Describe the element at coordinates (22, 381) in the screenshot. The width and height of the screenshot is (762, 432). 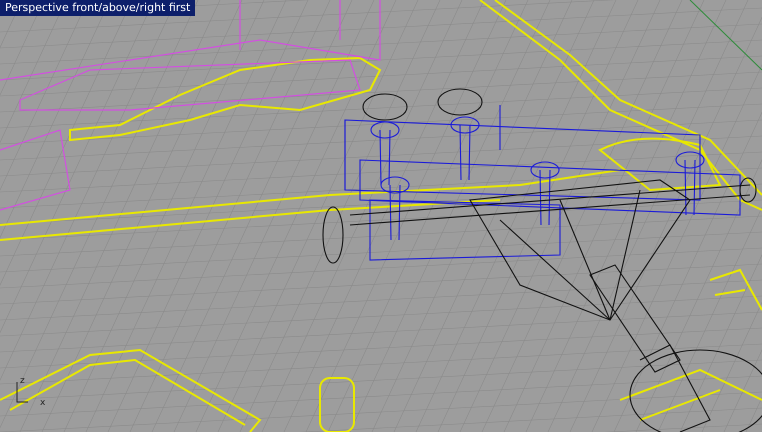
I see `axis-label: z` at that location.